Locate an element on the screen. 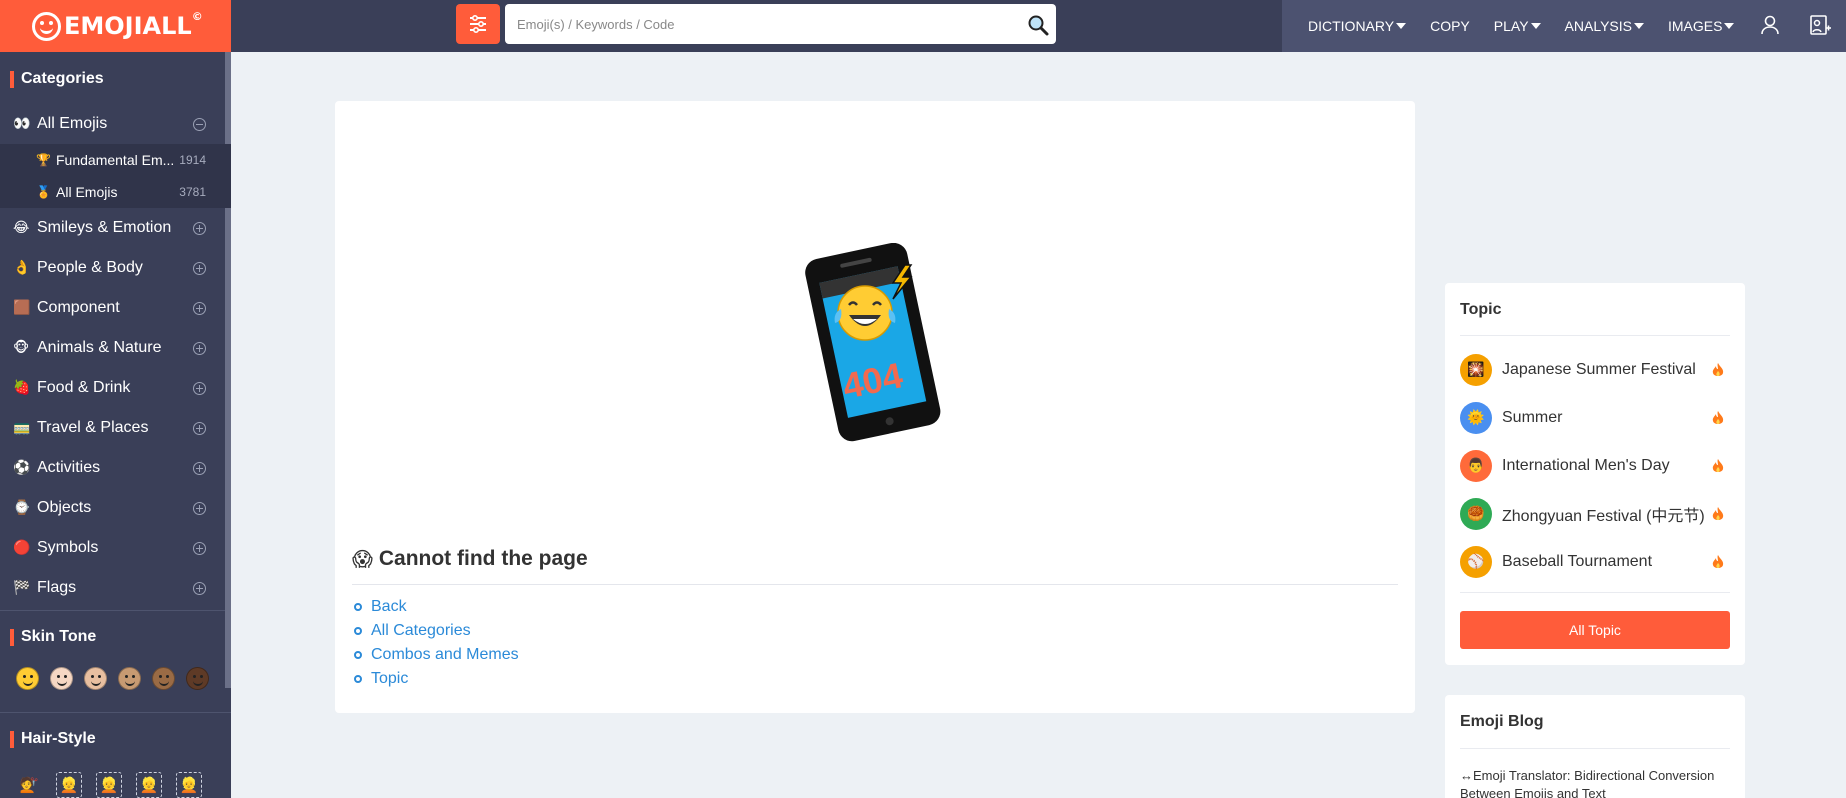  skin-tone-medium-light is located at coordinates (95, 678).